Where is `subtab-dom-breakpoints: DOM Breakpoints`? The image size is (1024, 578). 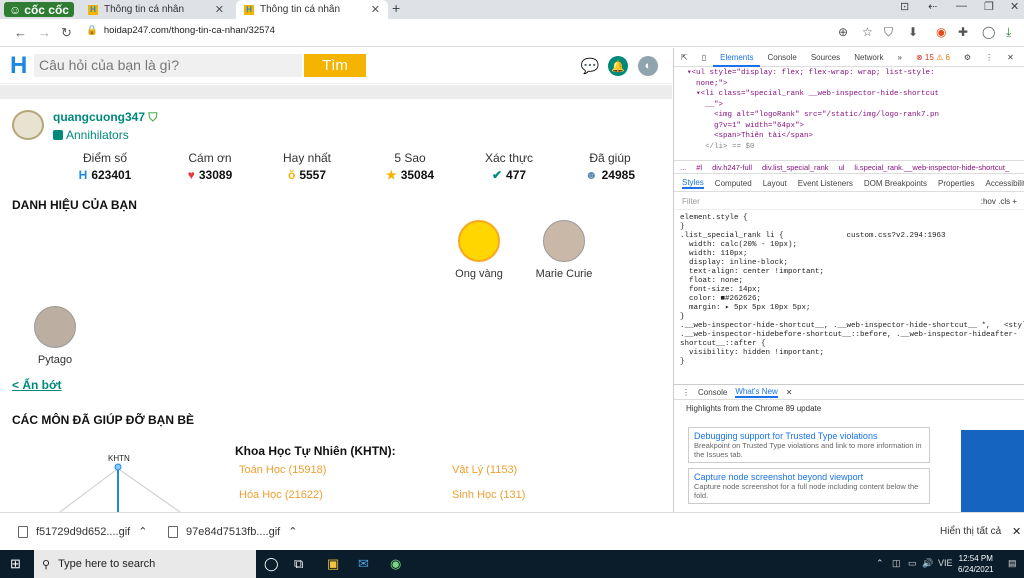 subtab-dom-breakpoints: DOM Breakpoints is located at coordinates (895, 183).